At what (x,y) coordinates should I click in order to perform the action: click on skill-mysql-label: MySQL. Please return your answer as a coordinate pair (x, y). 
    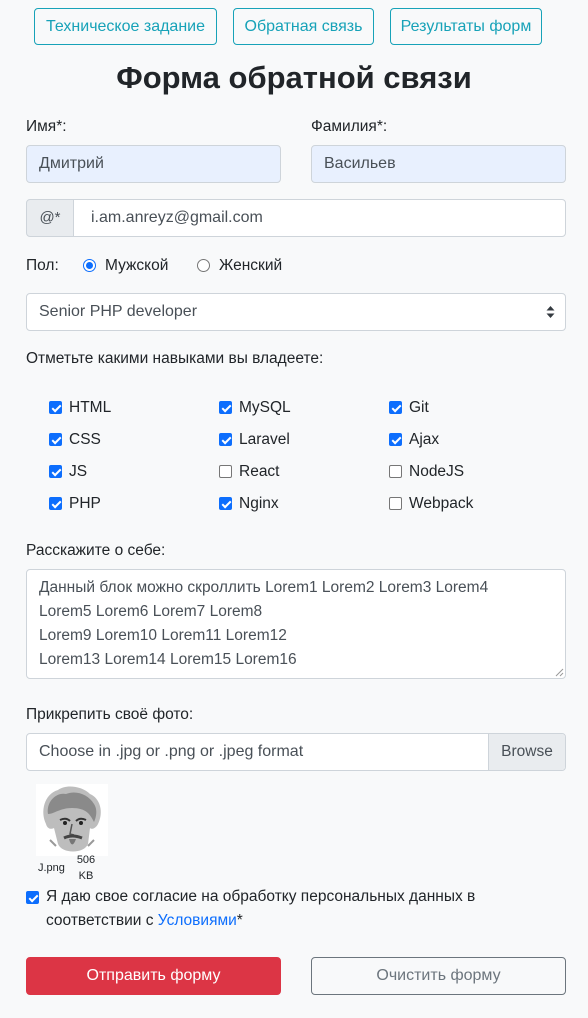
    Looking at the image, I should click on (265, 408).